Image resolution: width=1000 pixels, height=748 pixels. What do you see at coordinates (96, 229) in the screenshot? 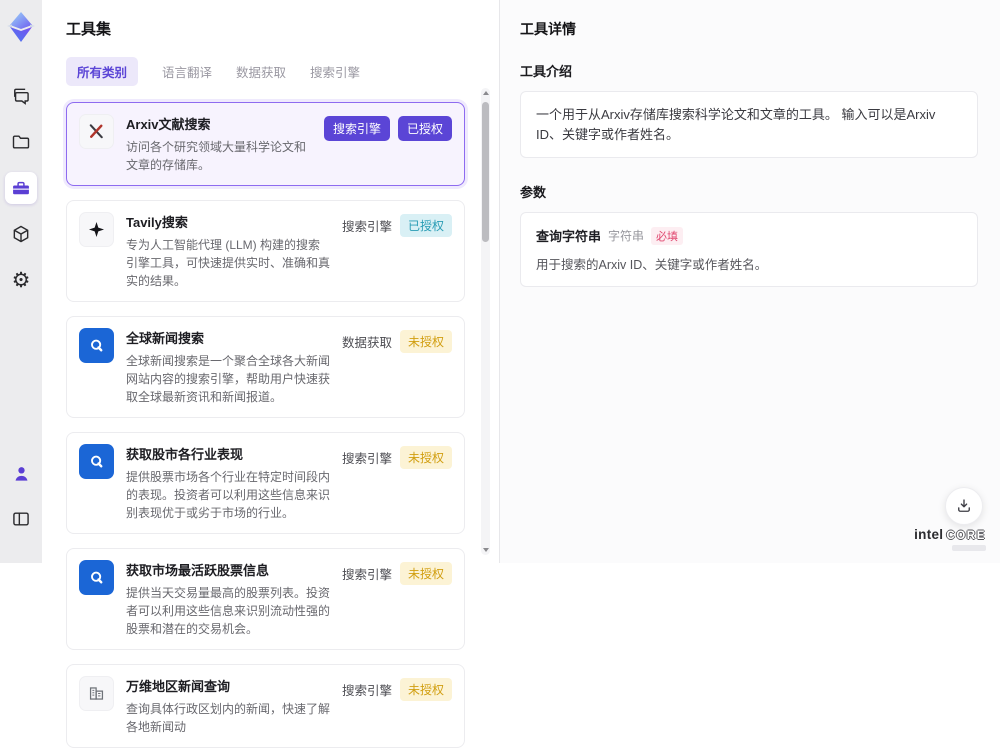
I see `sparkle-icon` at bounding box center [96, 229].